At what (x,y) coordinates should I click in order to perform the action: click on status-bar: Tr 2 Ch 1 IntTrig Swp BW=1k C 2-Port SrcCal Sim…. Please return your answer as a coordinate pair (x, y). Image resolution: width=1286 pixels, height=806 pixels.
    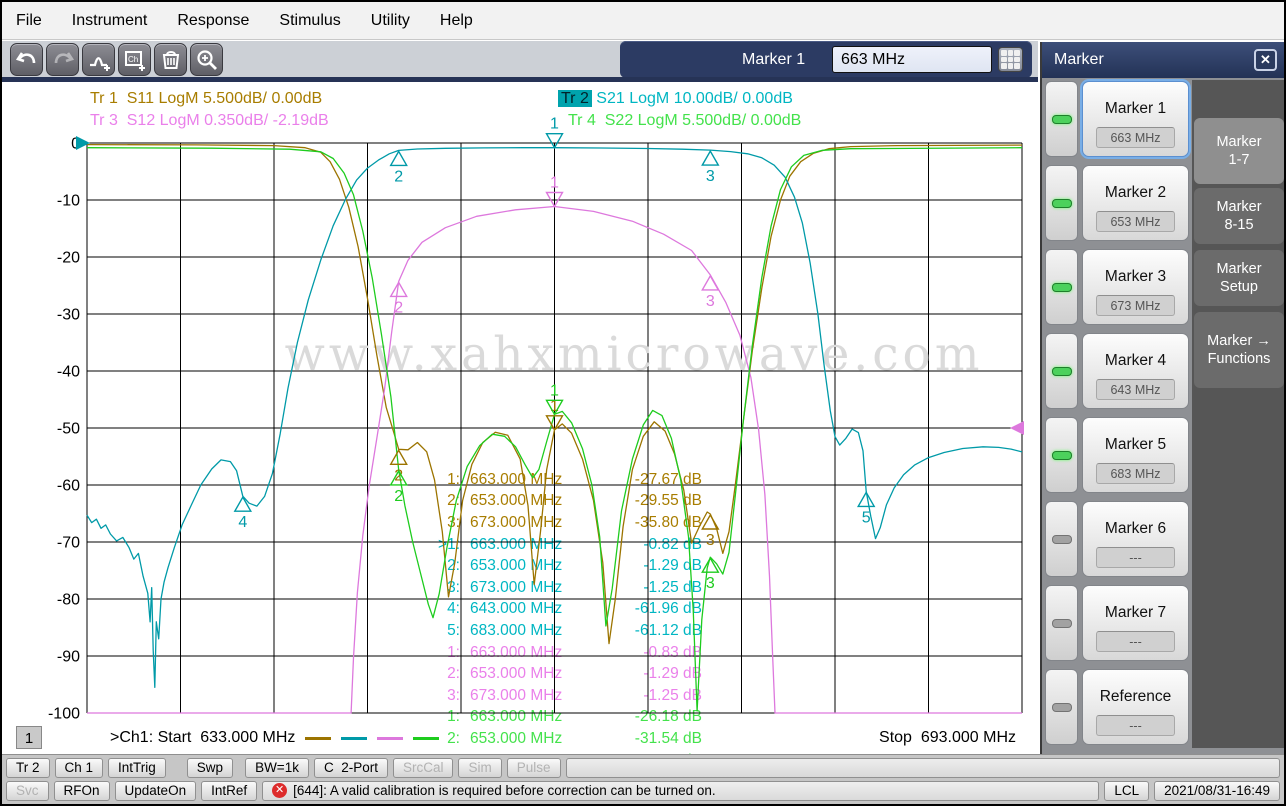
    Looking at the image, I should click on (643, 779).